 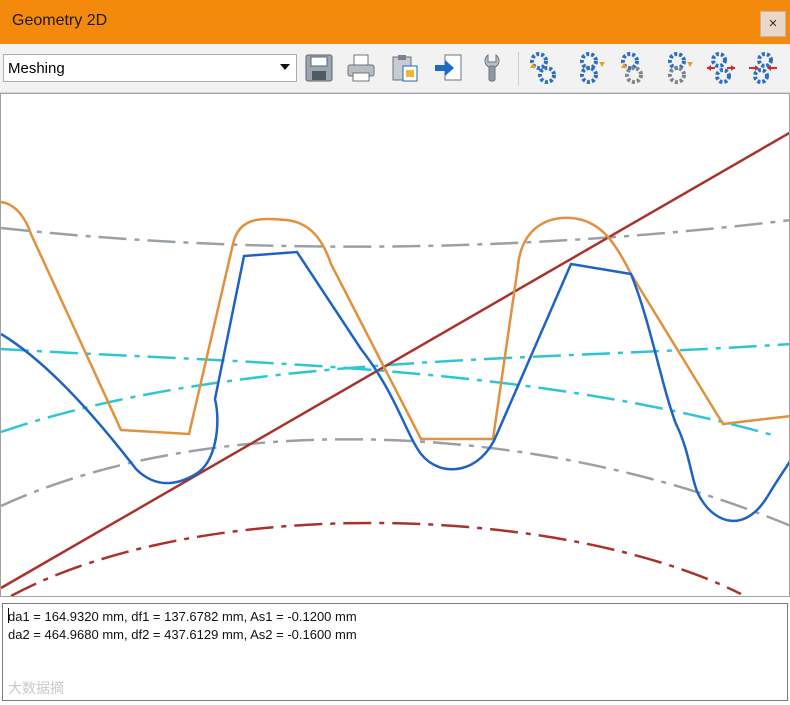 I want to click on chevron-down-icon, so click(x=285, y=67).